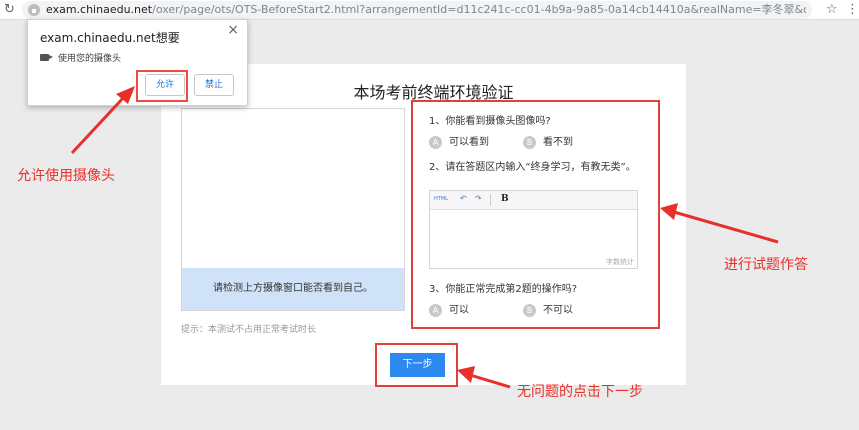 The image size is (859, 430). I want to click on arrow-head-next, so click(466, 374).